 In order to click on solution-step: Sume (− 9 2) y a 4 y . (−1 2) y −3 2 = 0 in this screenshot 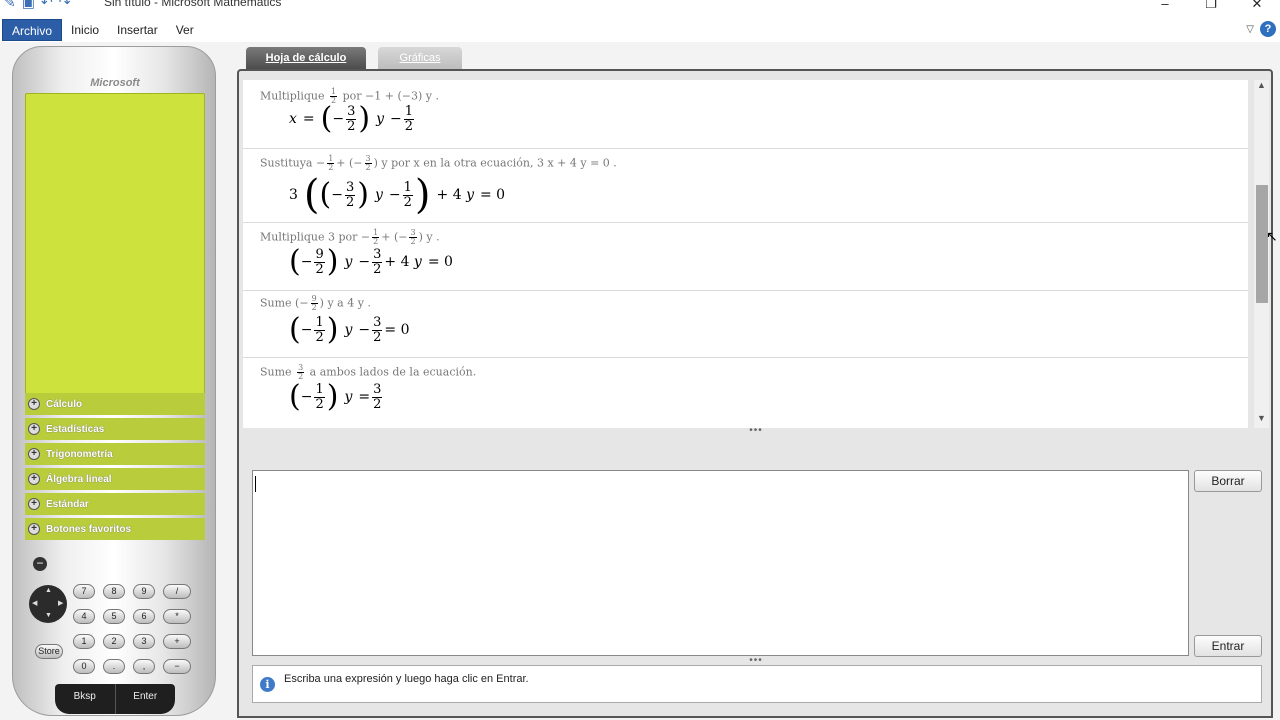, I will do `click(745, 324)`.